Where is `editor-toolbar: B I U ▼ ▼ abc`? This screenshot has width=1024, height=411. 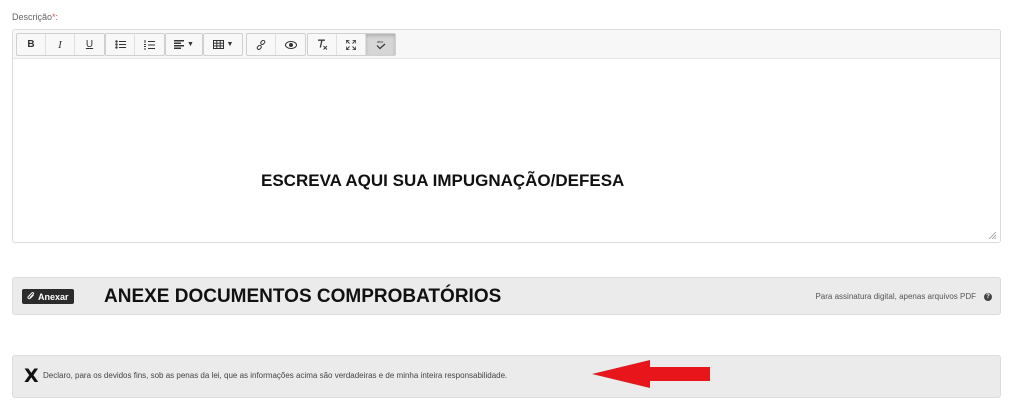
editor-toolbar: B I U ▼ ▼ abc is located at coordinates (506, 44).